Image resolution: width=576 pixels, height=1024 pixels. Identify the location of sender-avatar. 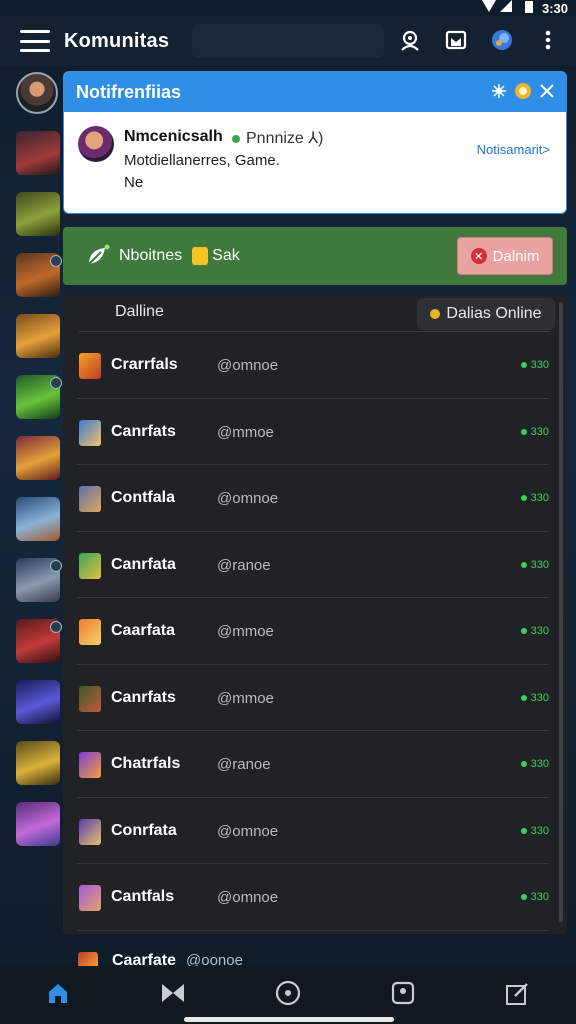
(96, 144).